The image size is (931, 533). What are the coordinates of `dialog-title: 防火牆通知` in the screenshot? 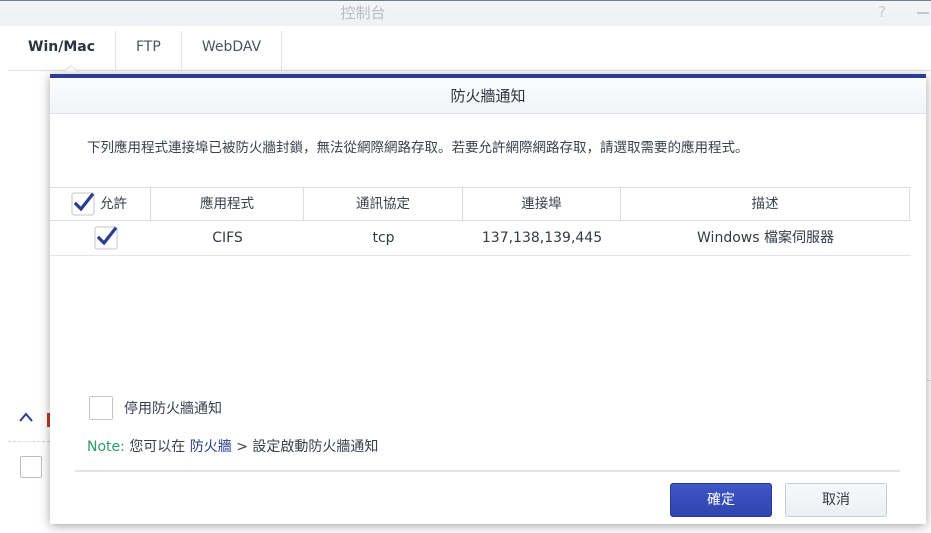 It's located at (488, 96).